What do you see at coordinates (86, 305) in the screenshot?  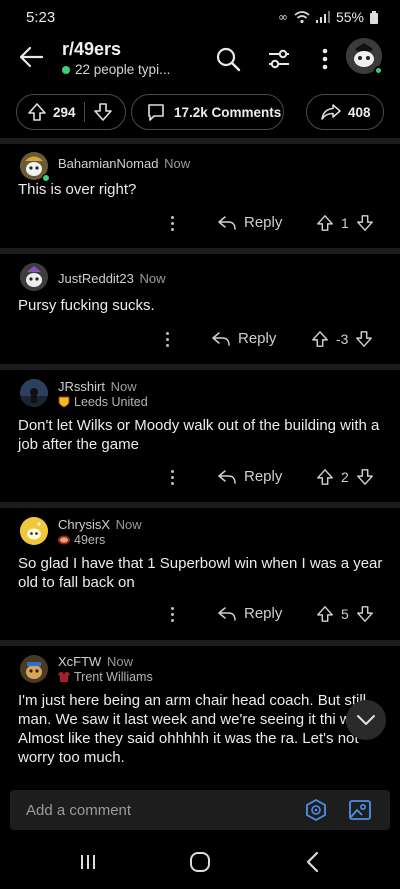 I see `comment-body: Pursy fucking sucks.` at bounding box center [86, 305].